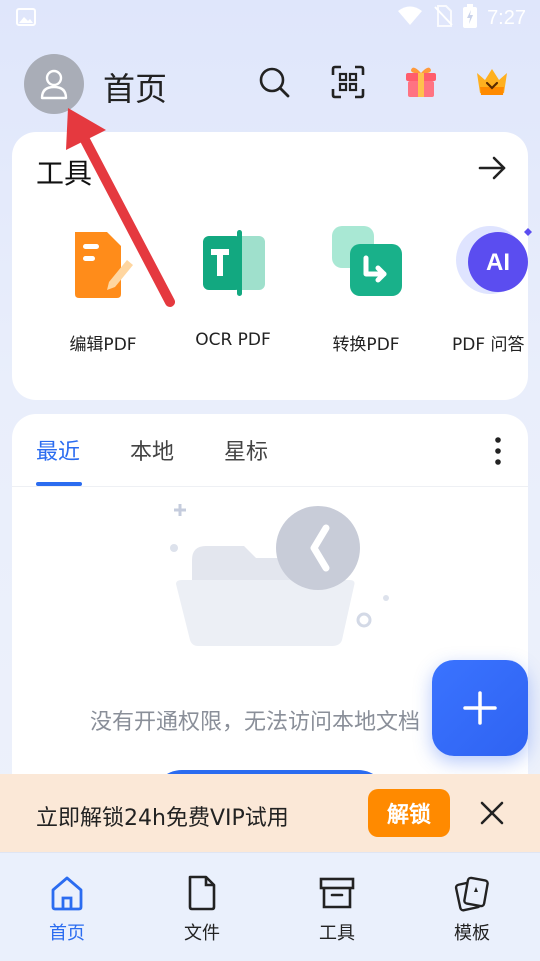 The width and height of the screenshot is (540, 961). What do you see at coordinates (152, 450) in the screenshot?
I see `tab-local: 本地` at bounding box center [152, 450].